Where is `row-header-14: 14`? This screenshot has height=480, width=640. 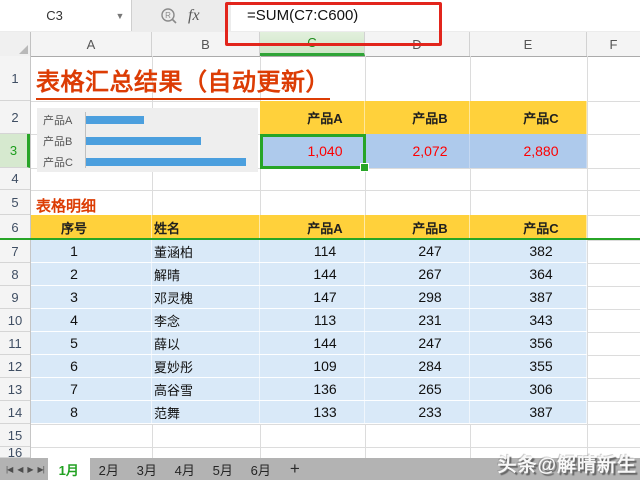
row-header-14: 14 is located at coordinates (15, 412).